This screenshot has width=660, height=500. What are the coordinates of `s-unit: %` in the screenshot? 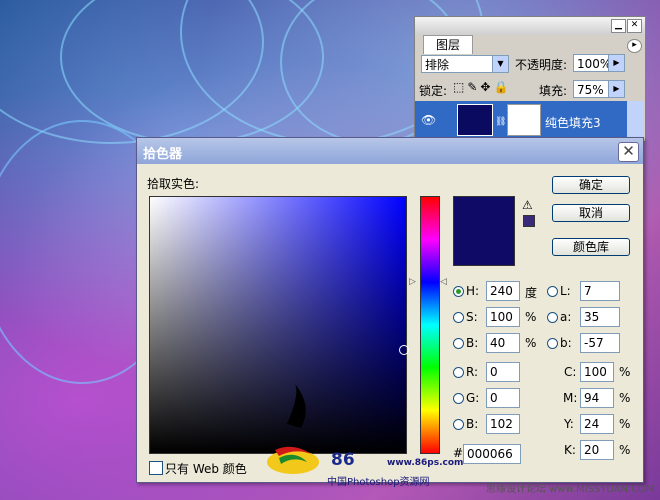 It's located at (531, 317).